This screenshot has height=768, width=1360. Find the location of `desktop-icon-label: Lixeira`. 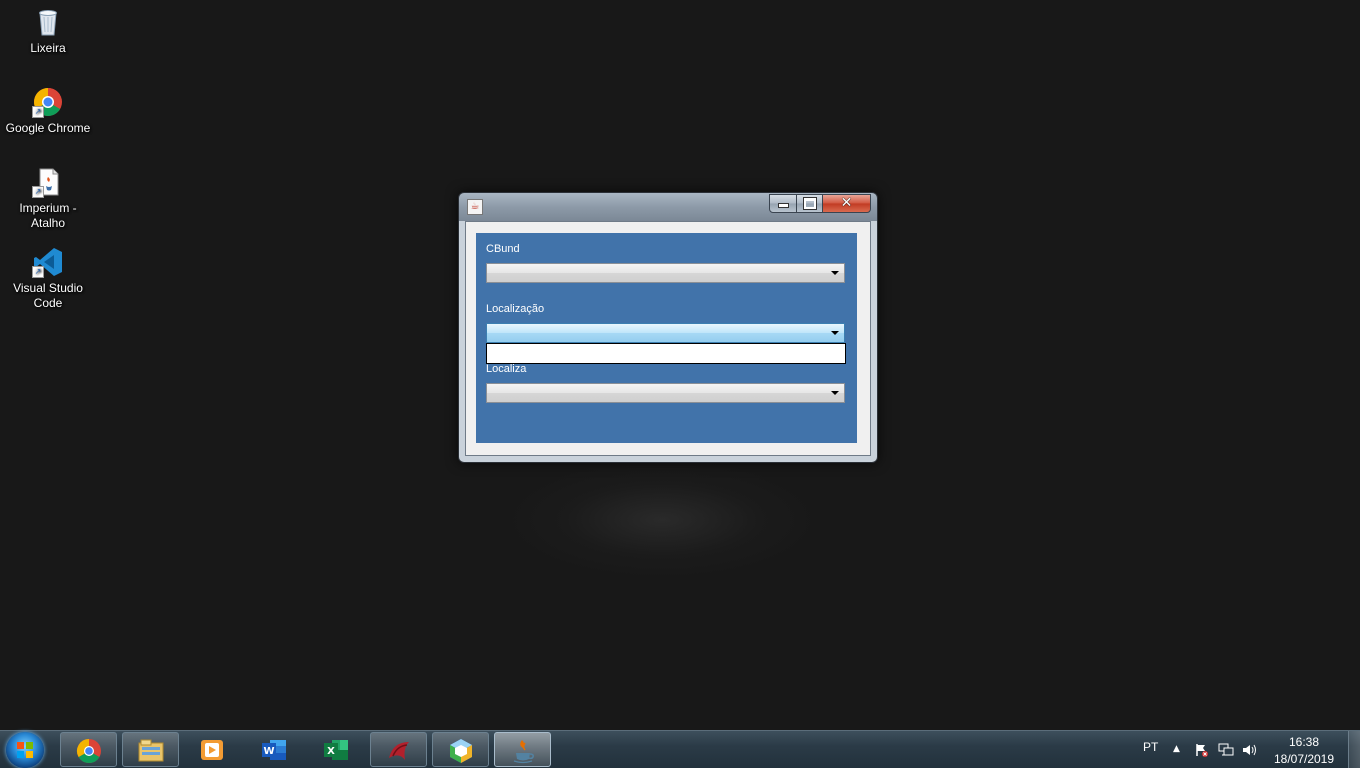

desktop-icon-label: Lixeira is located at coordinates (48, 48).